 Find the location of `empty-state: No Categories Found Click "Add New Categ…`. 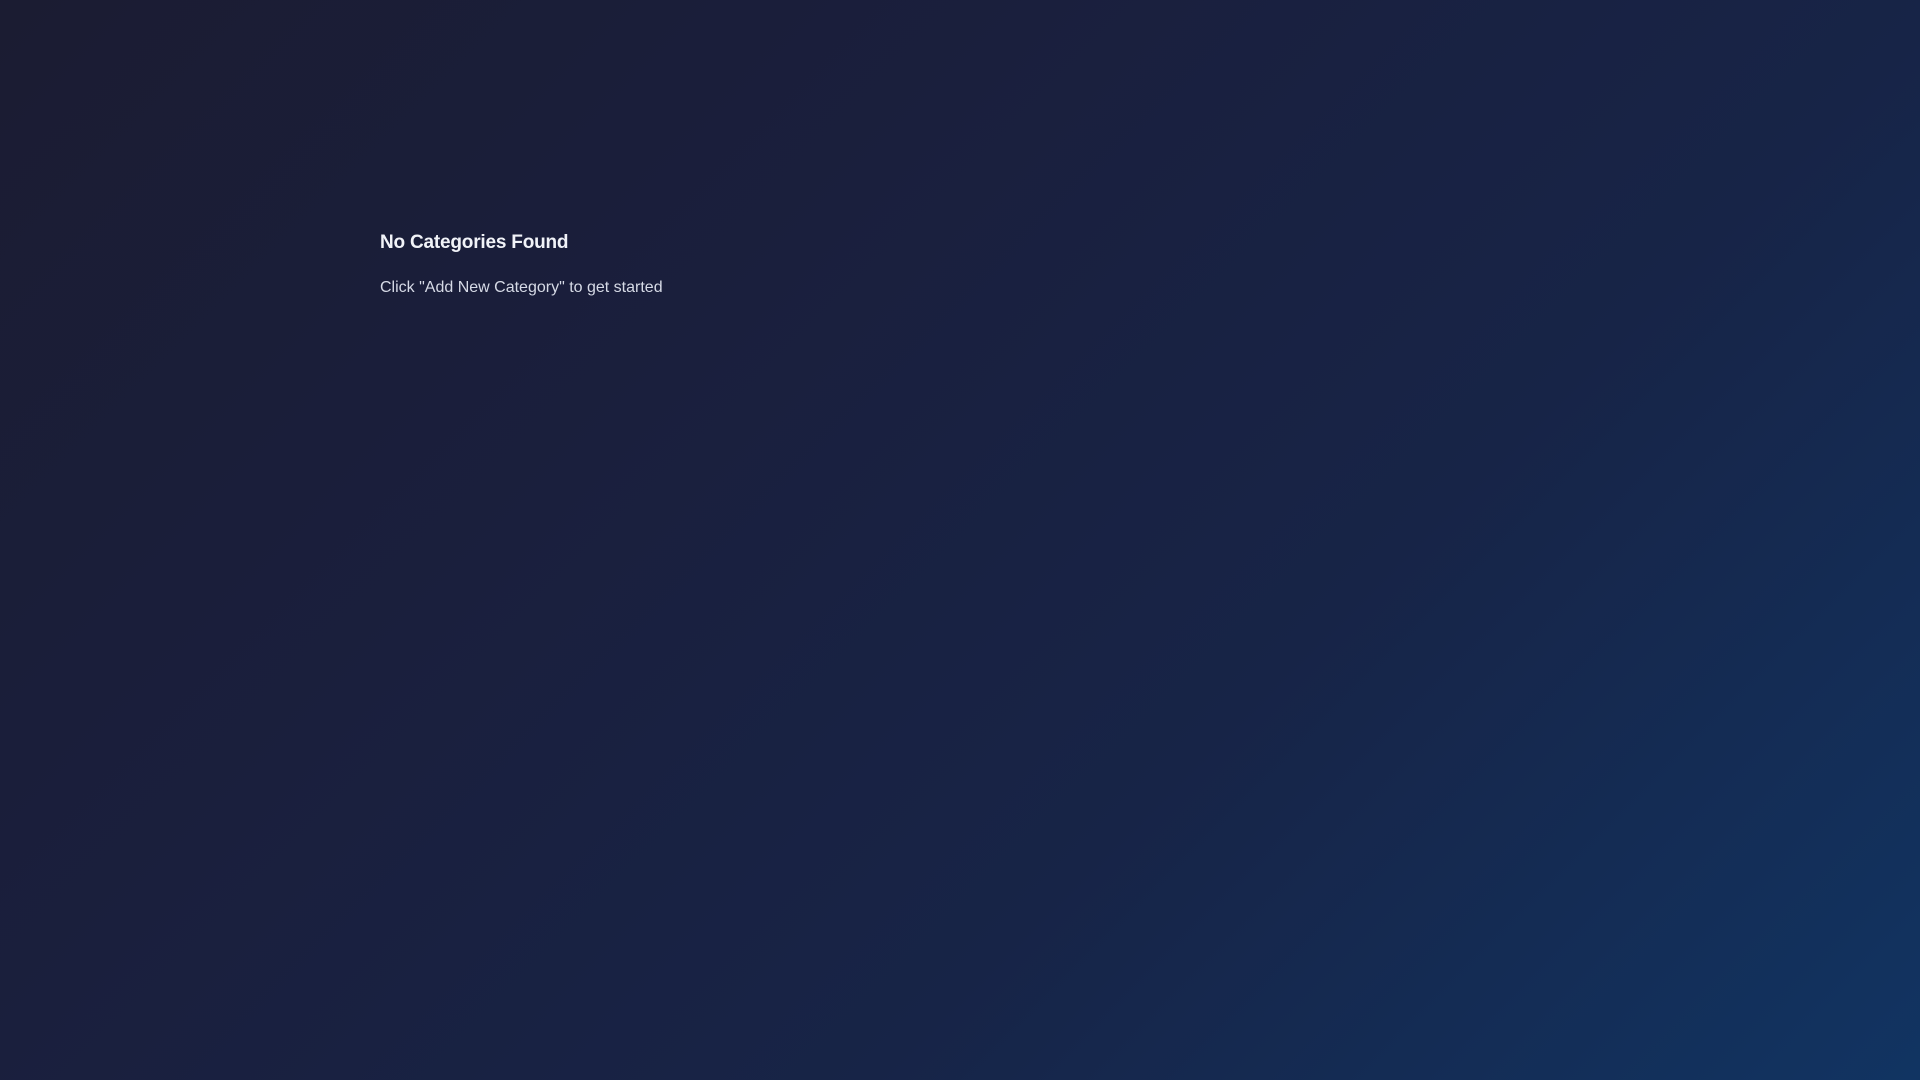

empty-state: No Categories Found Click "Add New Categ… is located at coordinates (521, 264).